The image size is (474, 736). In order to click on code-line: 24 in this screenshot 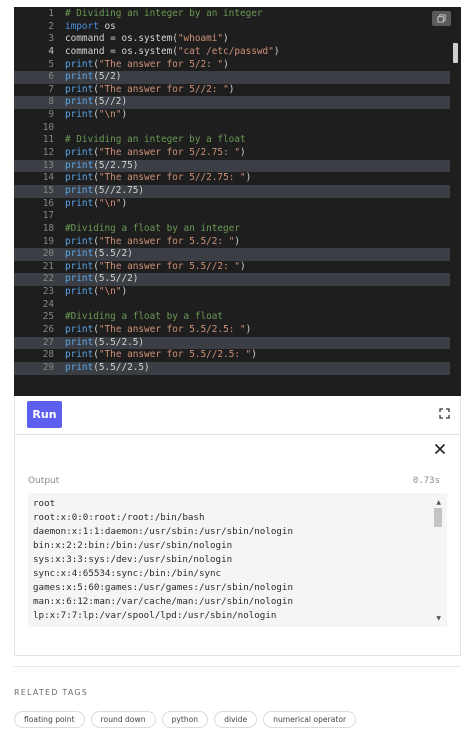, I will do `click(232, 305)`.